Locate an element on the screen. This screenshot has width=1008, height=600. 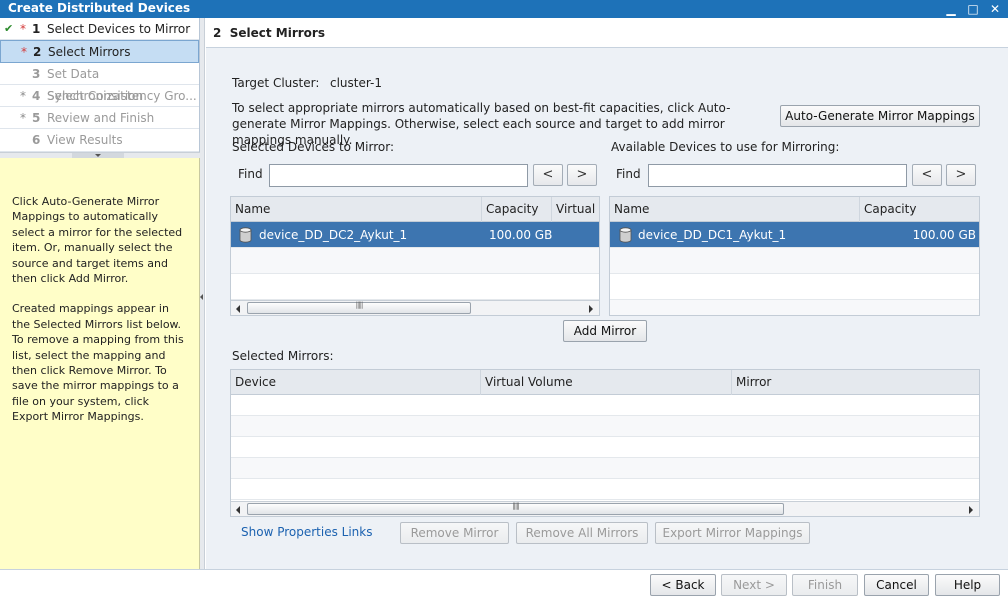
left-panel-title: Selected Devices to Mirror: is located at coordinates (313, 147).